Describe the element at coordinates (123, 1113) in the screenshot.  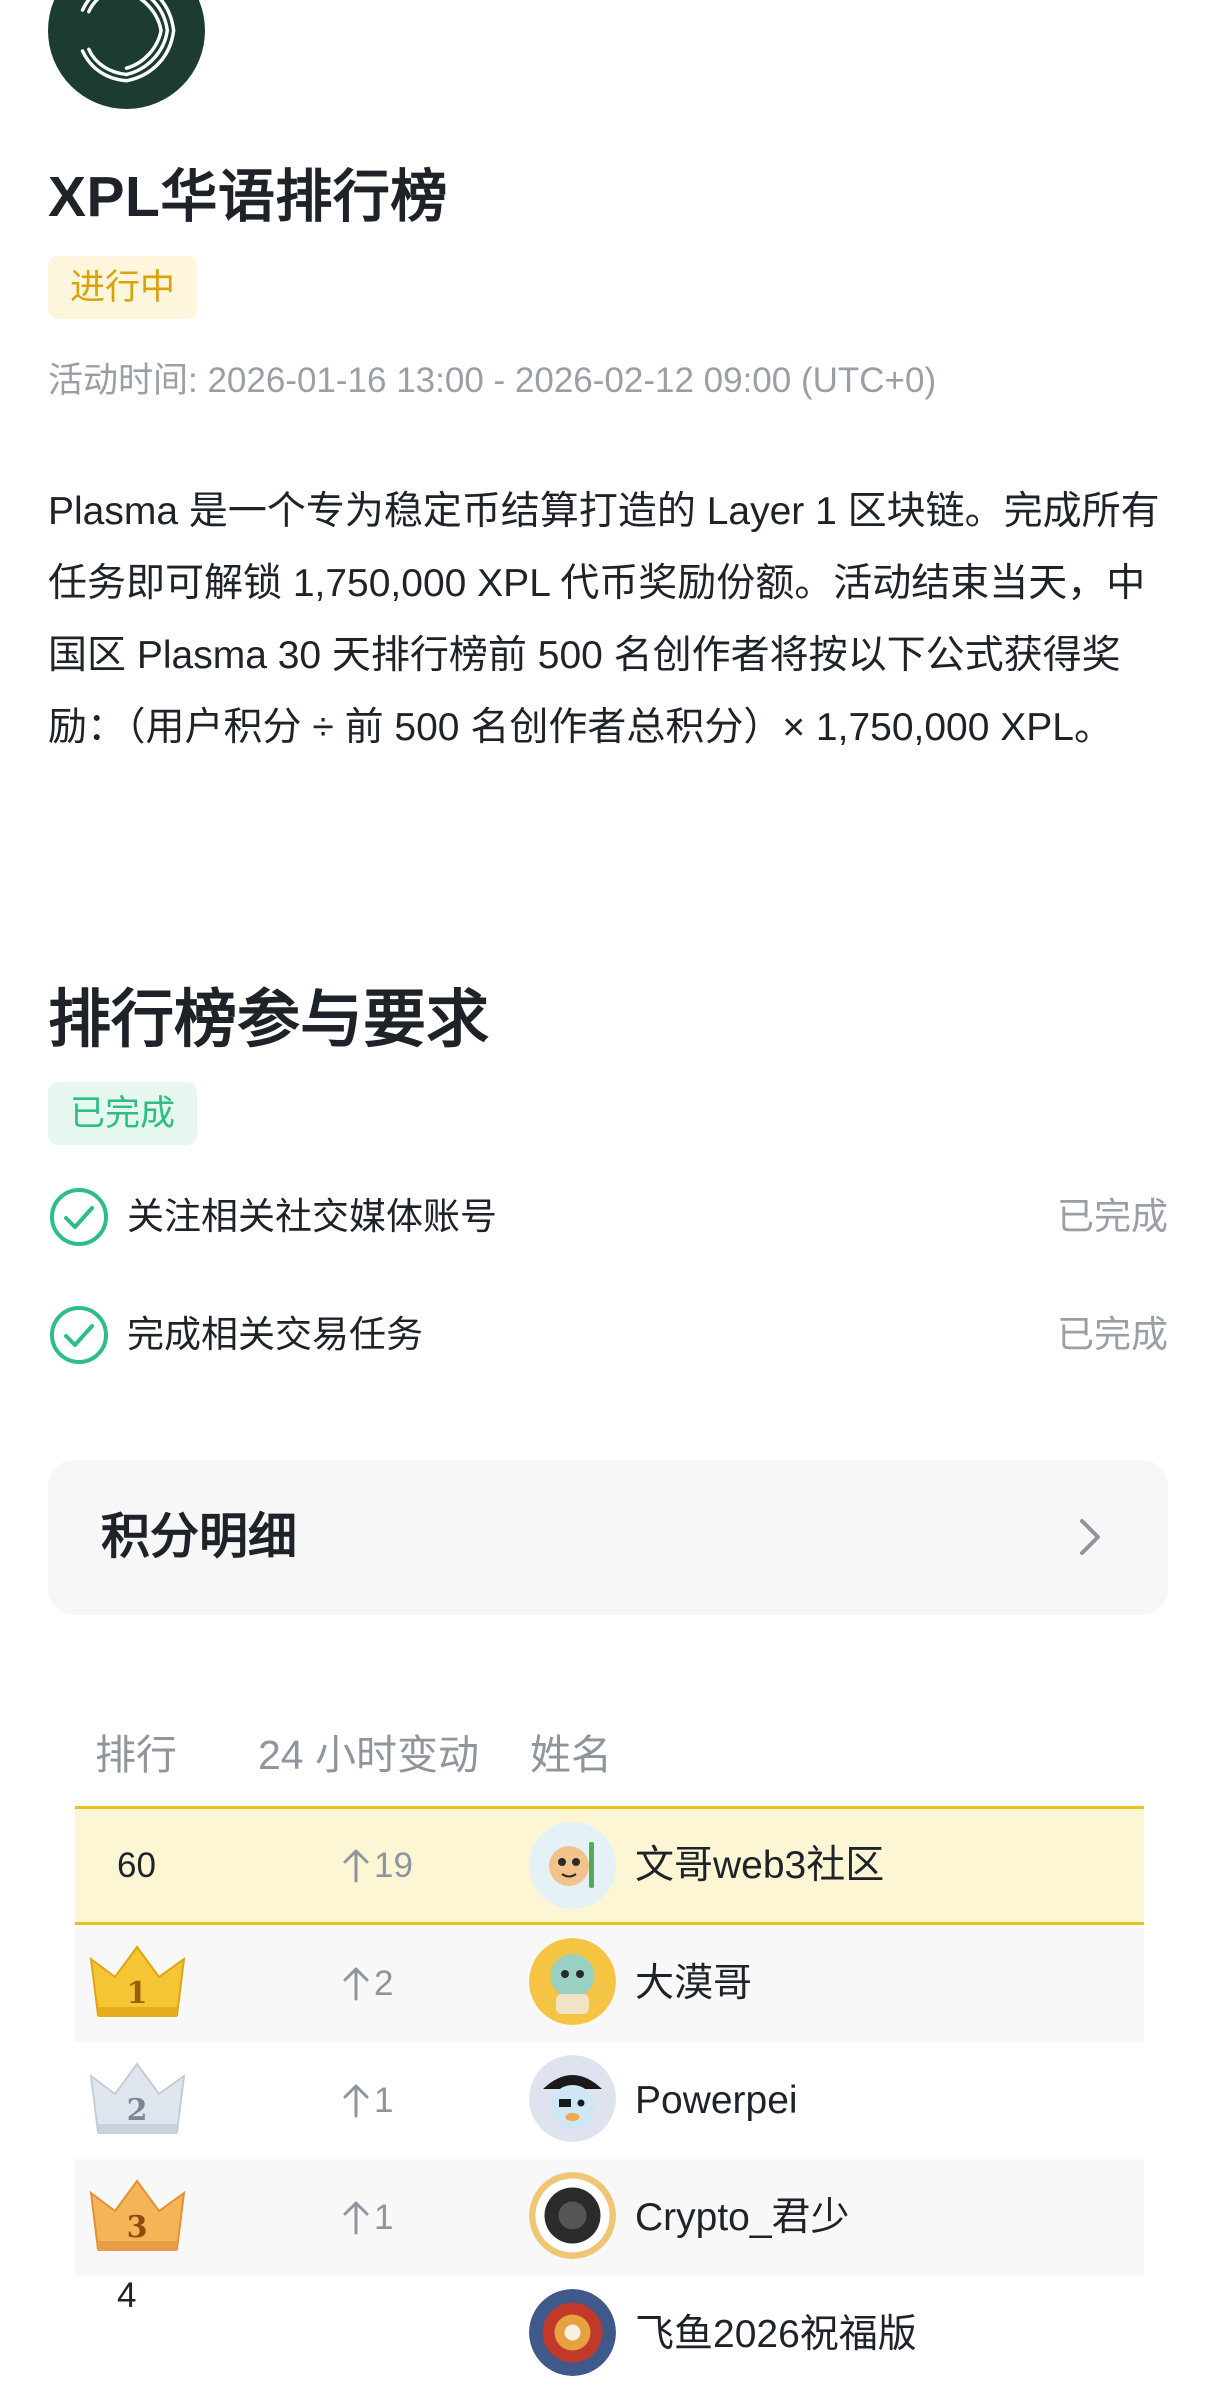
I see `requirements-status-badge: 已完成` at that location.